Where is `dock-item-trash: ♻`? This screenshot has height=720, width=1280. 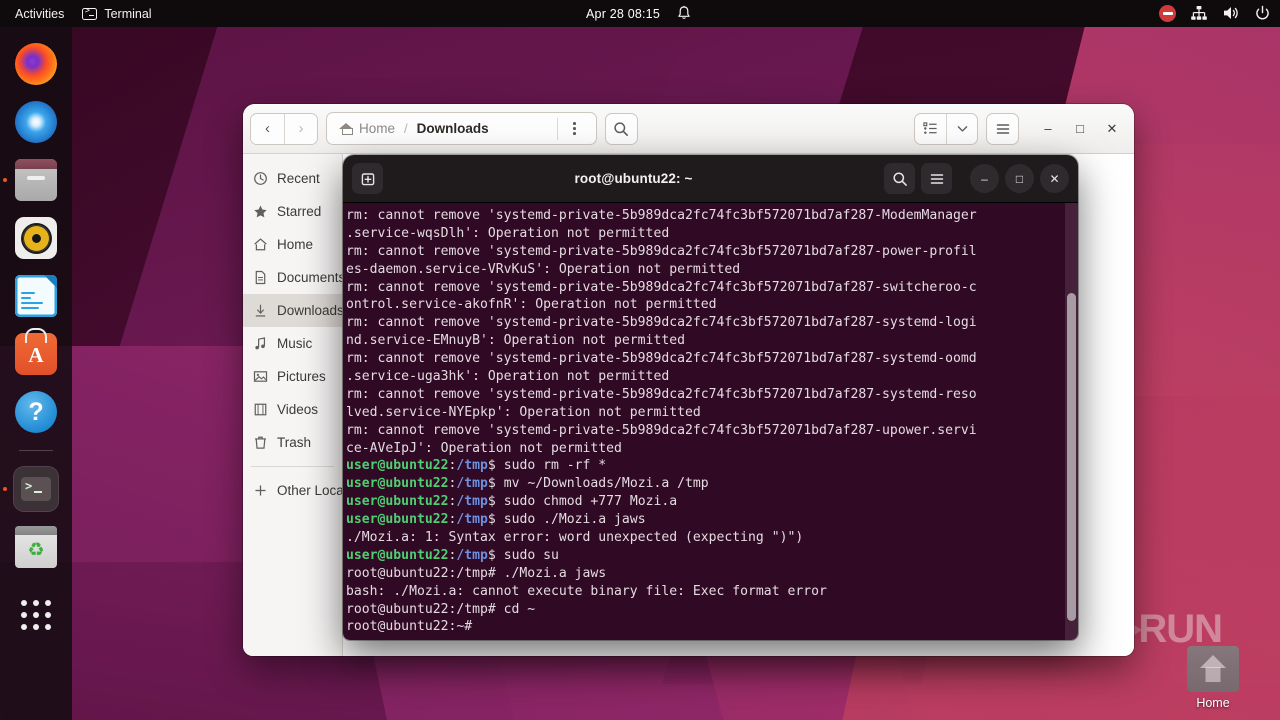 dock-item-trash: ♻ is located at coordinates (36, 547).